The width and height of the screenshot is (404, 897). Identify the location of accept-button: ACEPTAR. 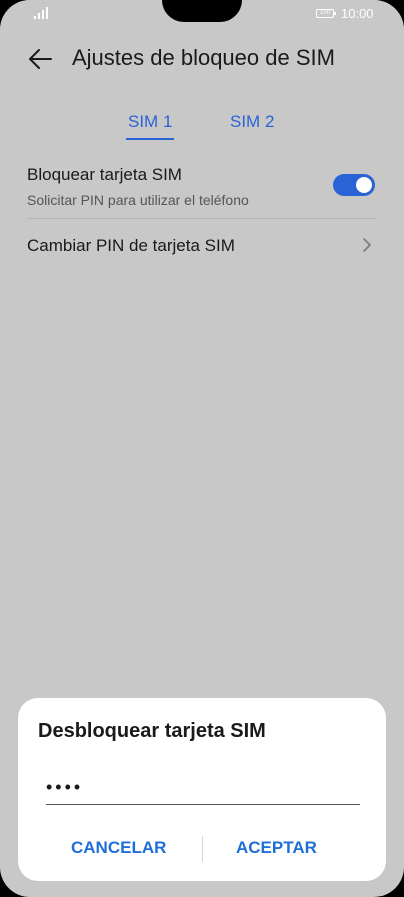
(276, 848).